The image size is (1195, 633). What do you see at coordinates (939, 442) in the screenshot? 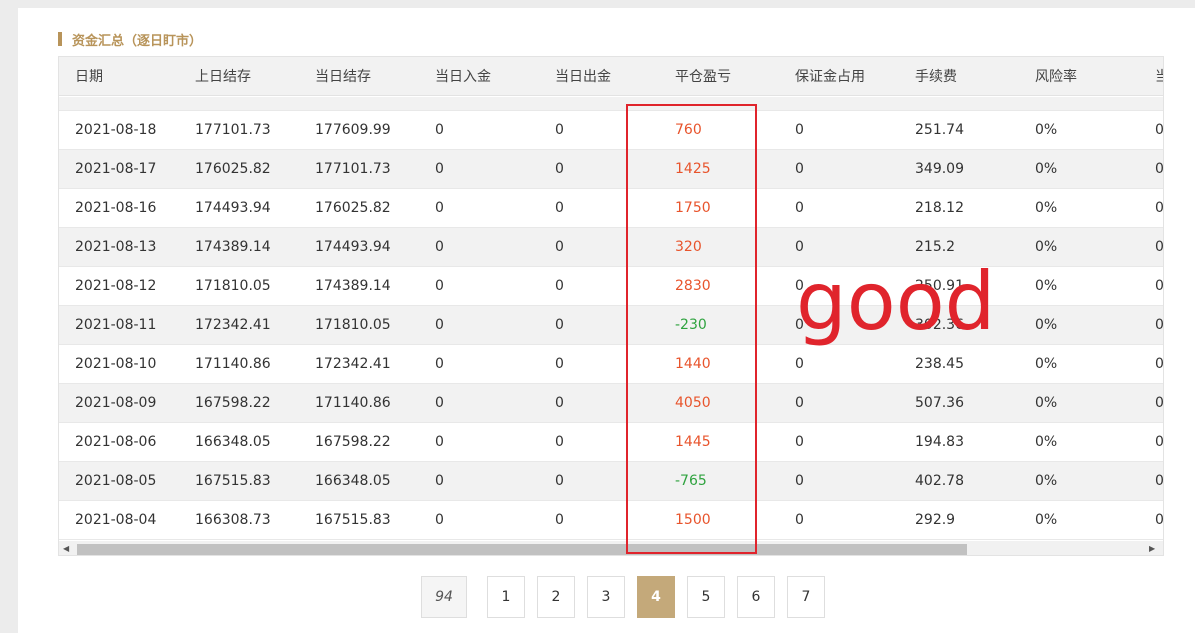
I see `table-cell: 194.83` at bounding box center [939, 442].